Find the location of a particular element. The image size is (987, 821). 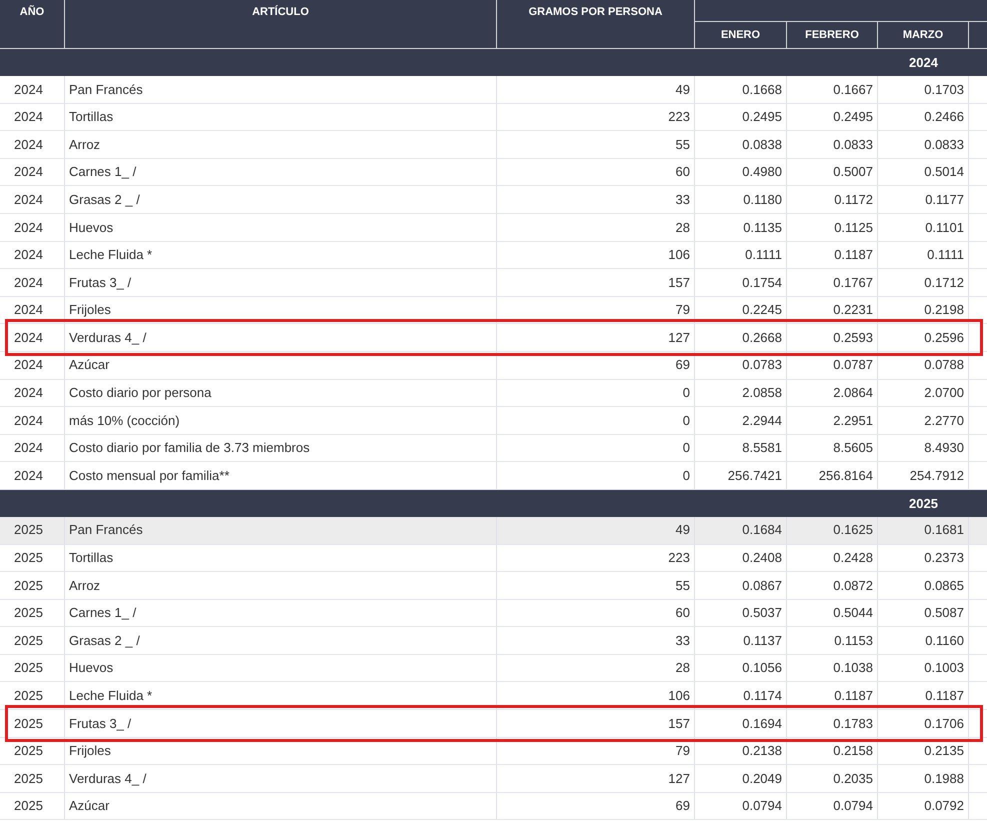

table-cell-text: 0.1003 is located at coordinates (944, 668).